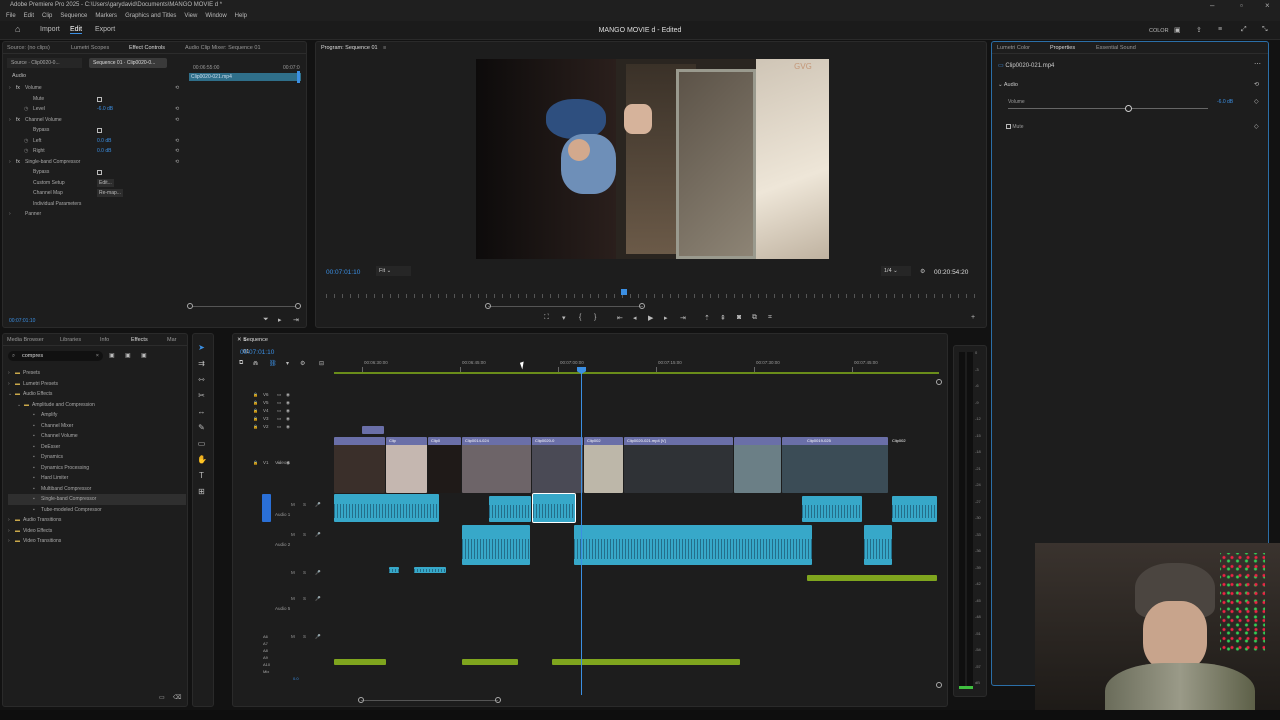 Image resolution: width=1280 pixels, height=720 pixels. Describe the element at coordinates (896, 271) in the screenshot. I see `resolution-dropdown: 1/4 ⌄` at that location.